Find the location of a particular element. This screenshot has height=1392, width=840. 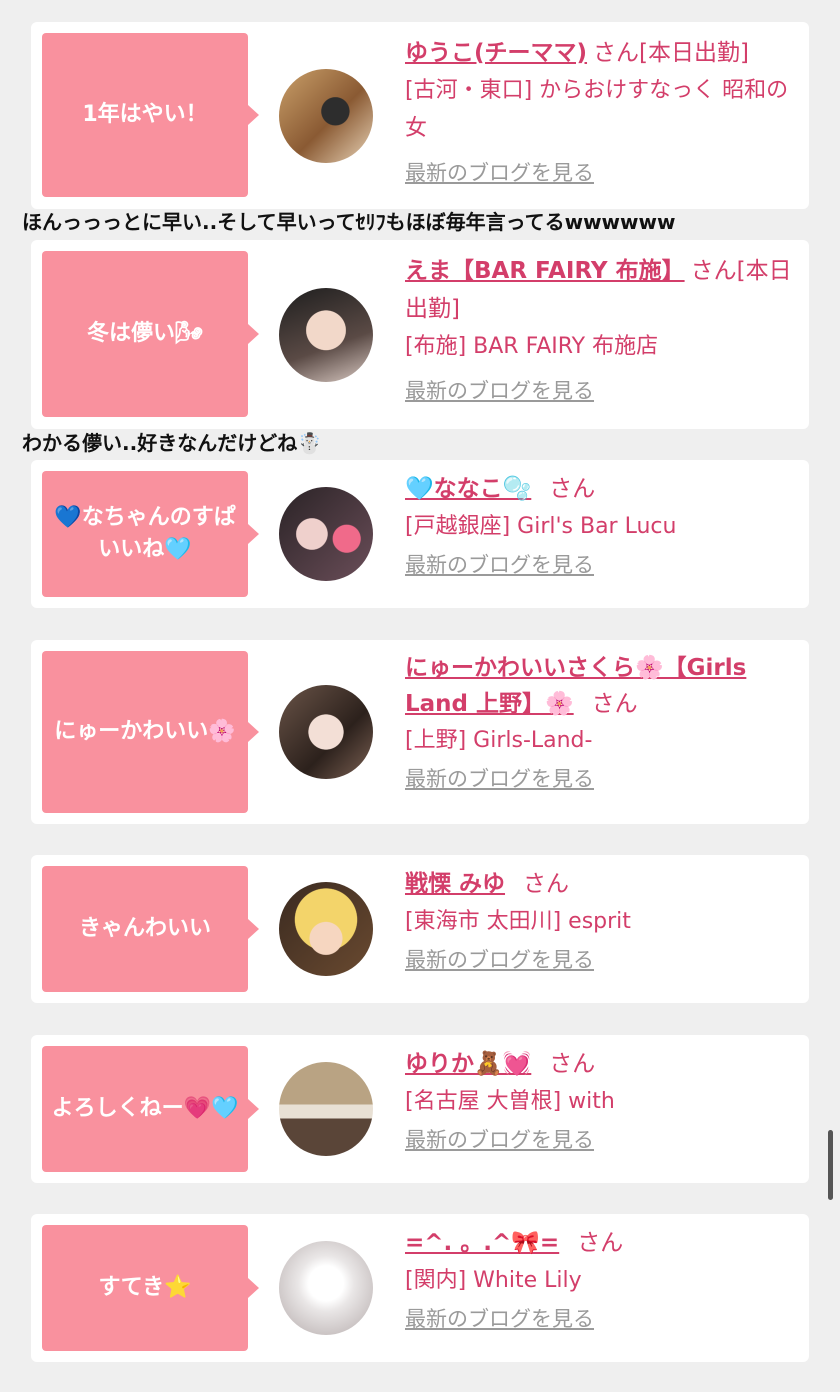

comment-bubble: 1年はやい！ is located at coordinates (150, 115).